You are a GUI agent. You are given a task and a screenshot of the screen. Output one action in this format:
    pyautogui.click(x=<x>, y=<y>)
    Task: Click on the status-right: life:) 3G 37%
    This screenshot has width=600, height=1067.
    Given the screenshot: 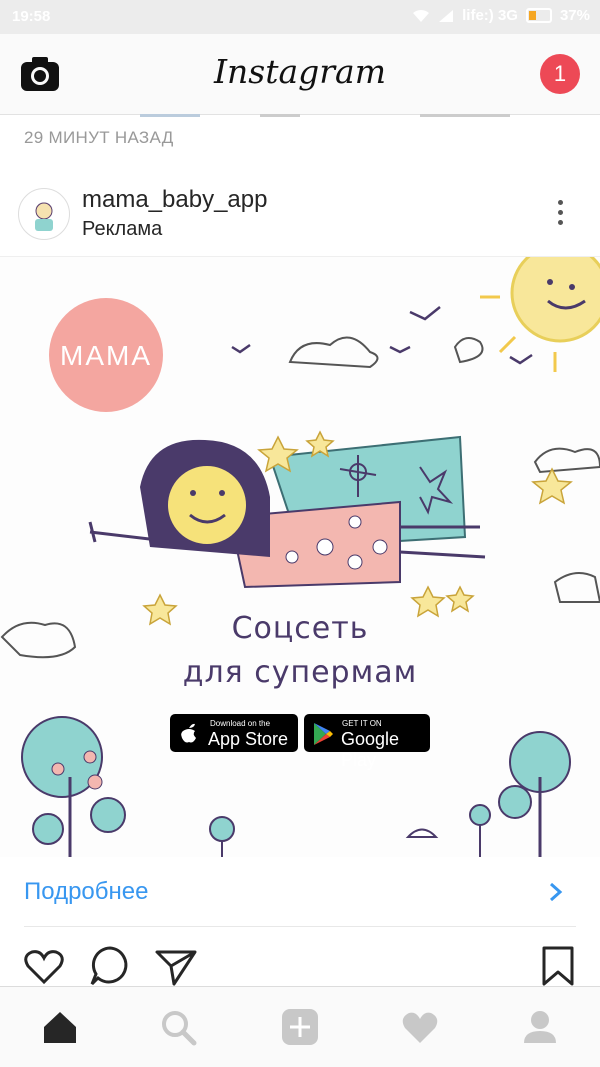 What is the action you would take?
    pyautogui.click(x=501, y=15)
    